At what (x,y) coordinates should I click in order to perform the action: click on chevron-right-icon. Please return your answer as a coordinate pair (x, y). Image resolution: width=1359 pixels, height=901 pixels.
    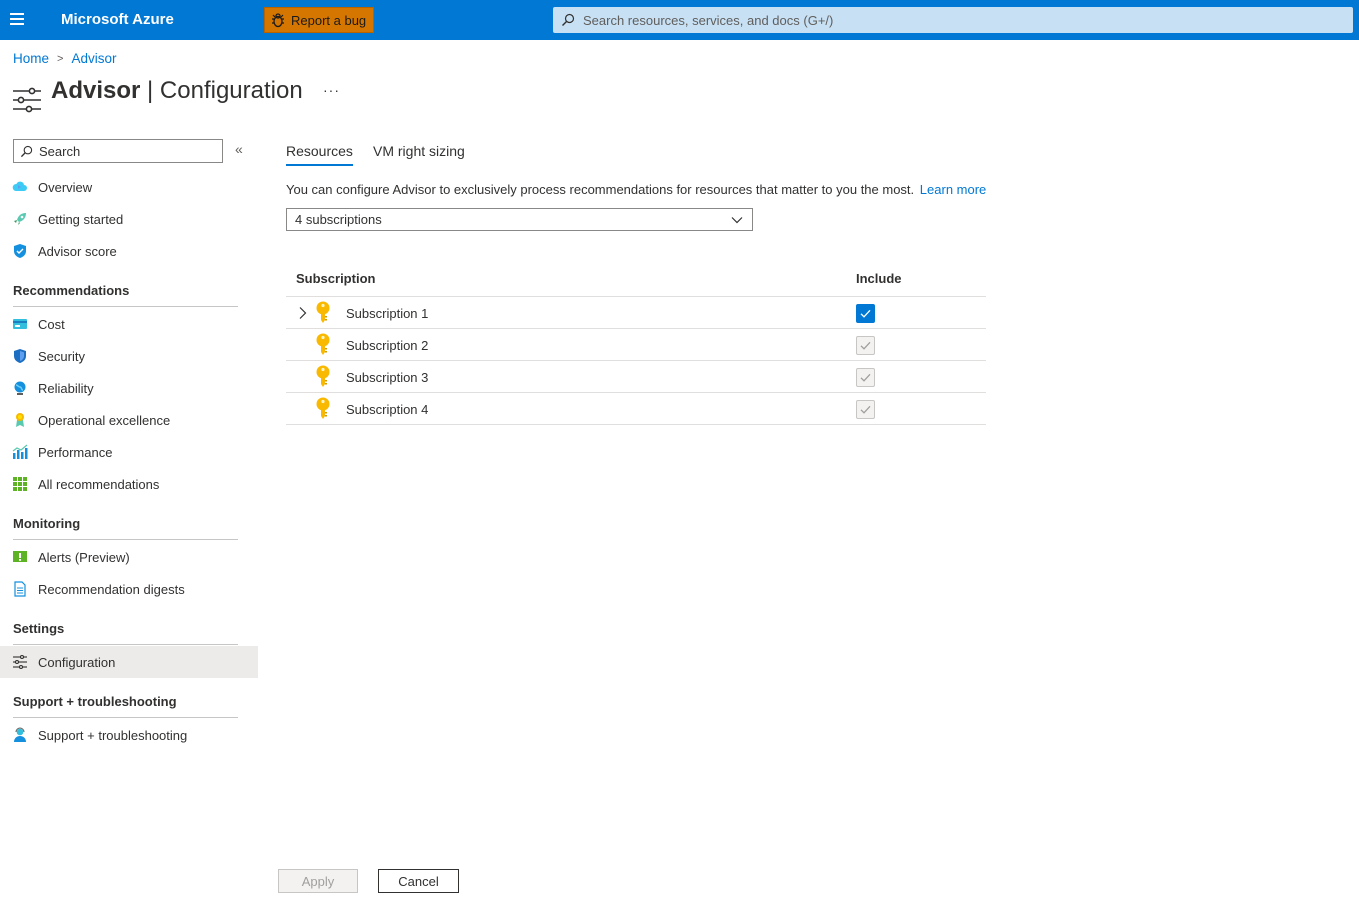
    Looking at the image, I should click on (303, 313).